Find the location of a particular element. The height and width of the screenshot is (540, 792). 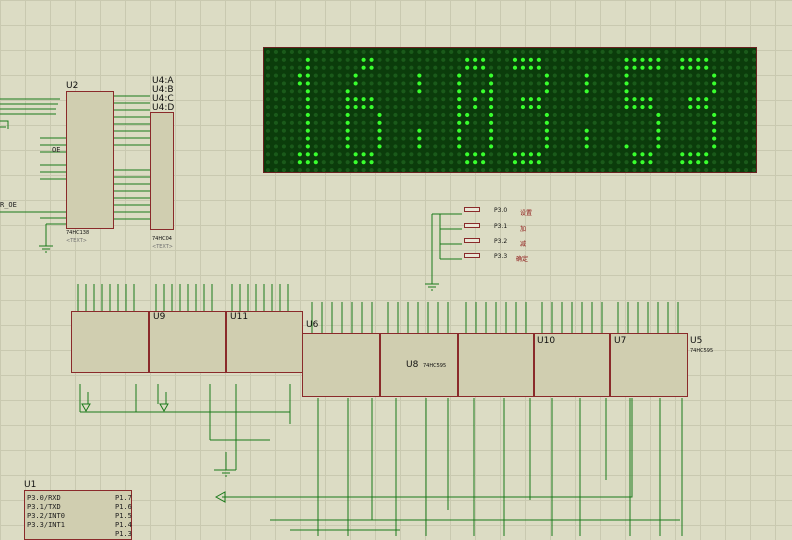

u2-chip is located at coordinates (90, 160).